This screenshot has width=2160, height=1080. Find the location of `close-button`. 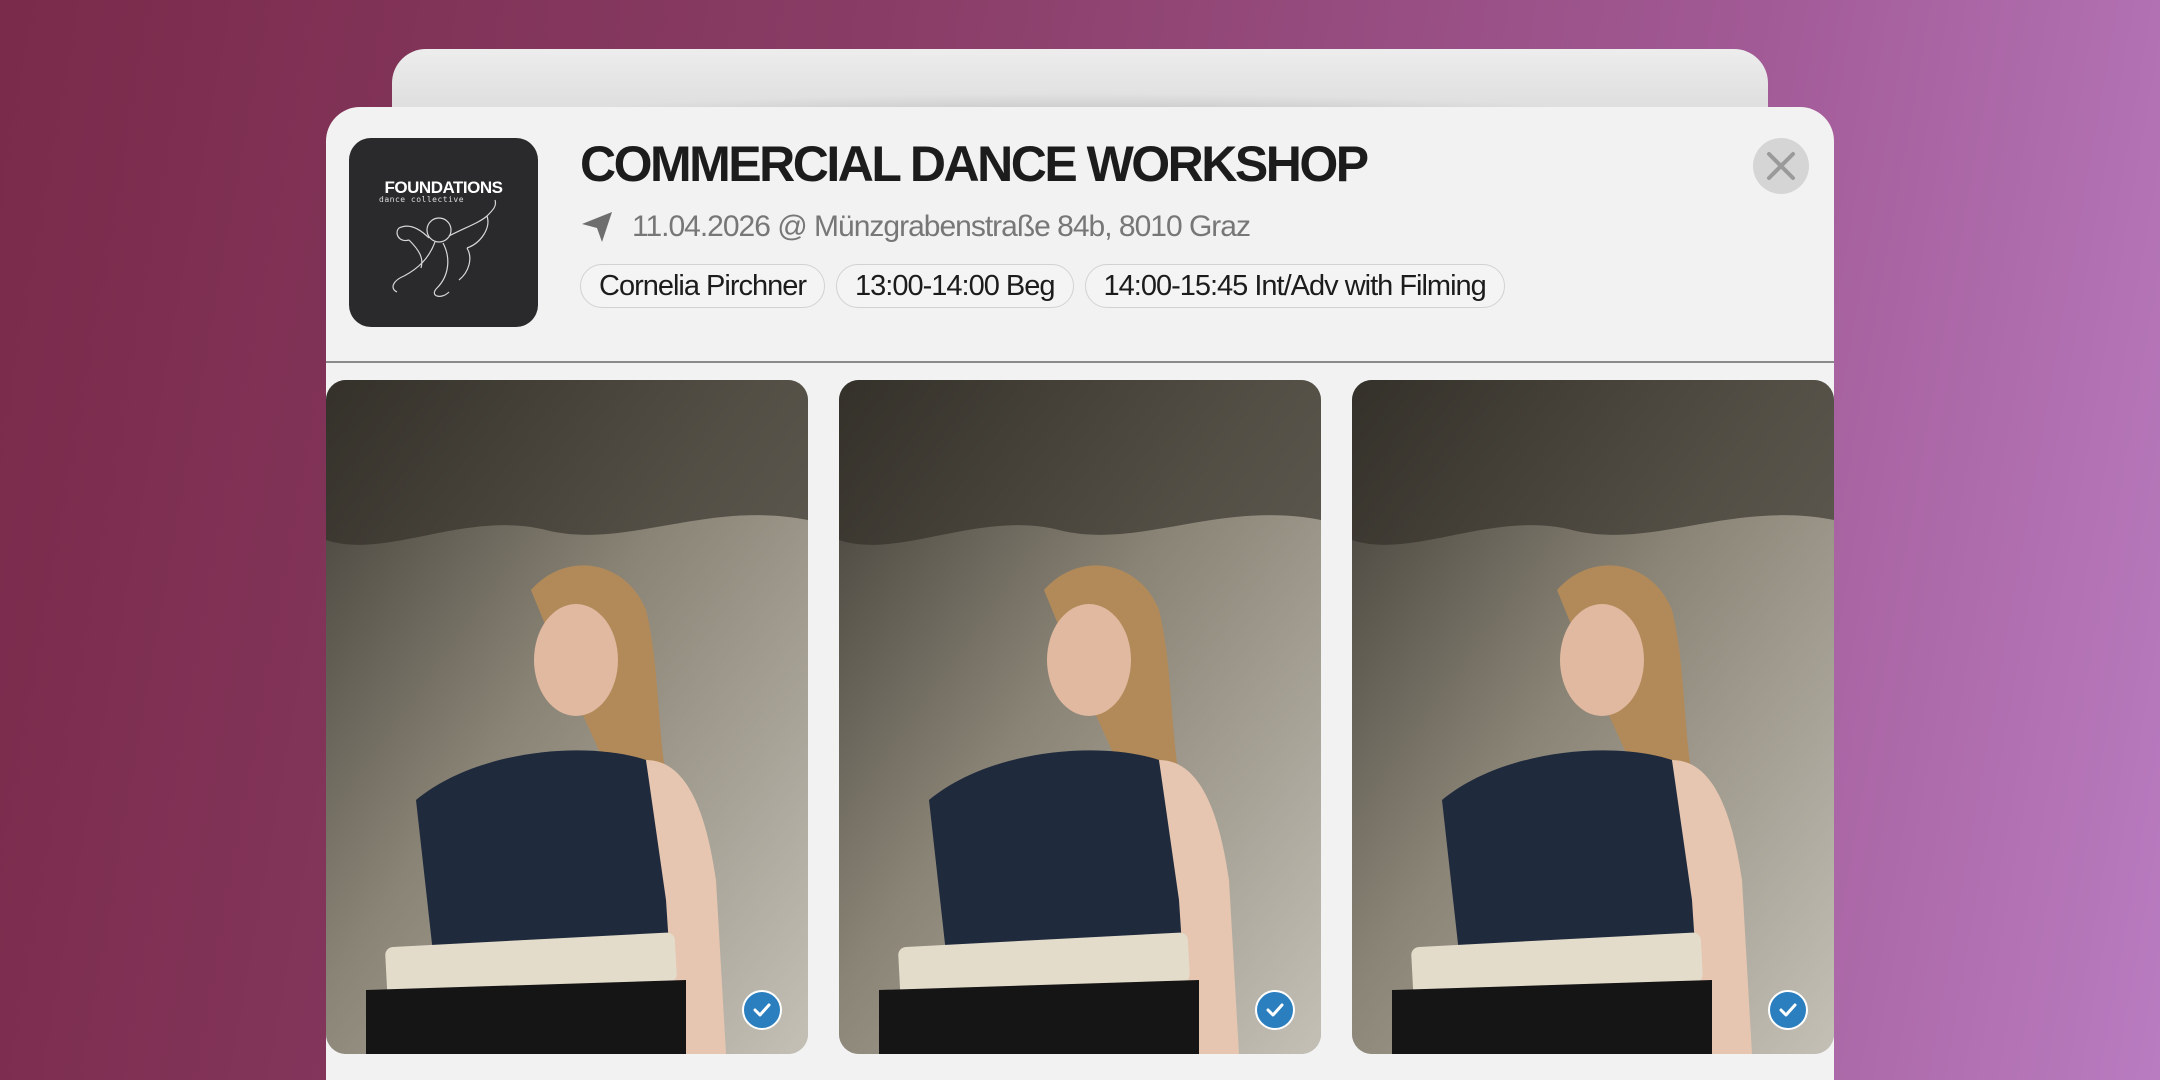

close-button is located at coordinates (1781, 166).